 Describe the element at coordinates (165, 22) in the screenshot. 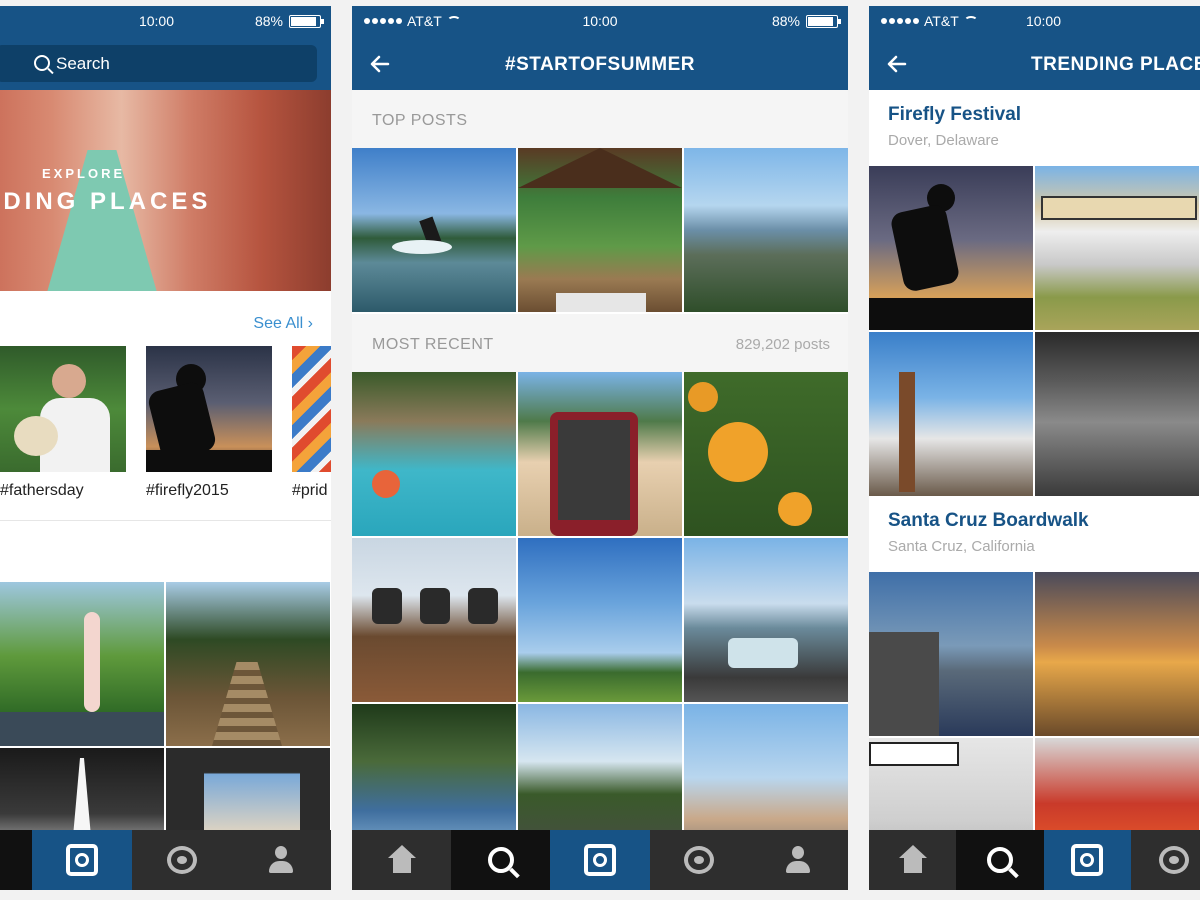

I see `status-bar: 10:00 88%` at that location.